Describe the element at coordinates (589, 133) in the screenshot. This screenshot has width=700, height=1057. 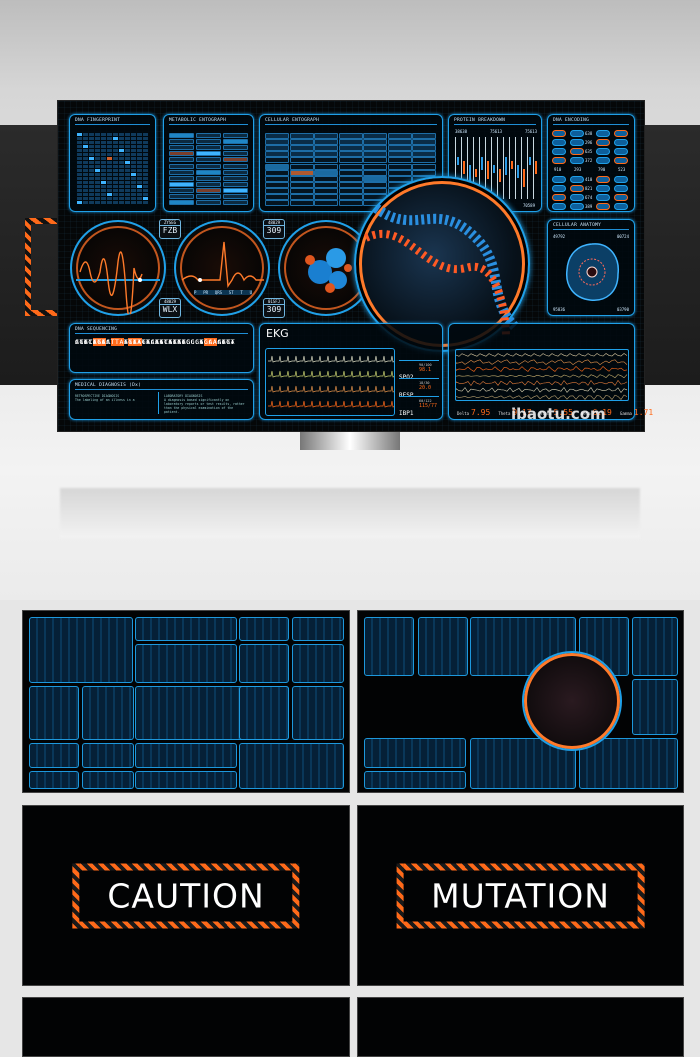
I see `encoding-value: 638` at that location.